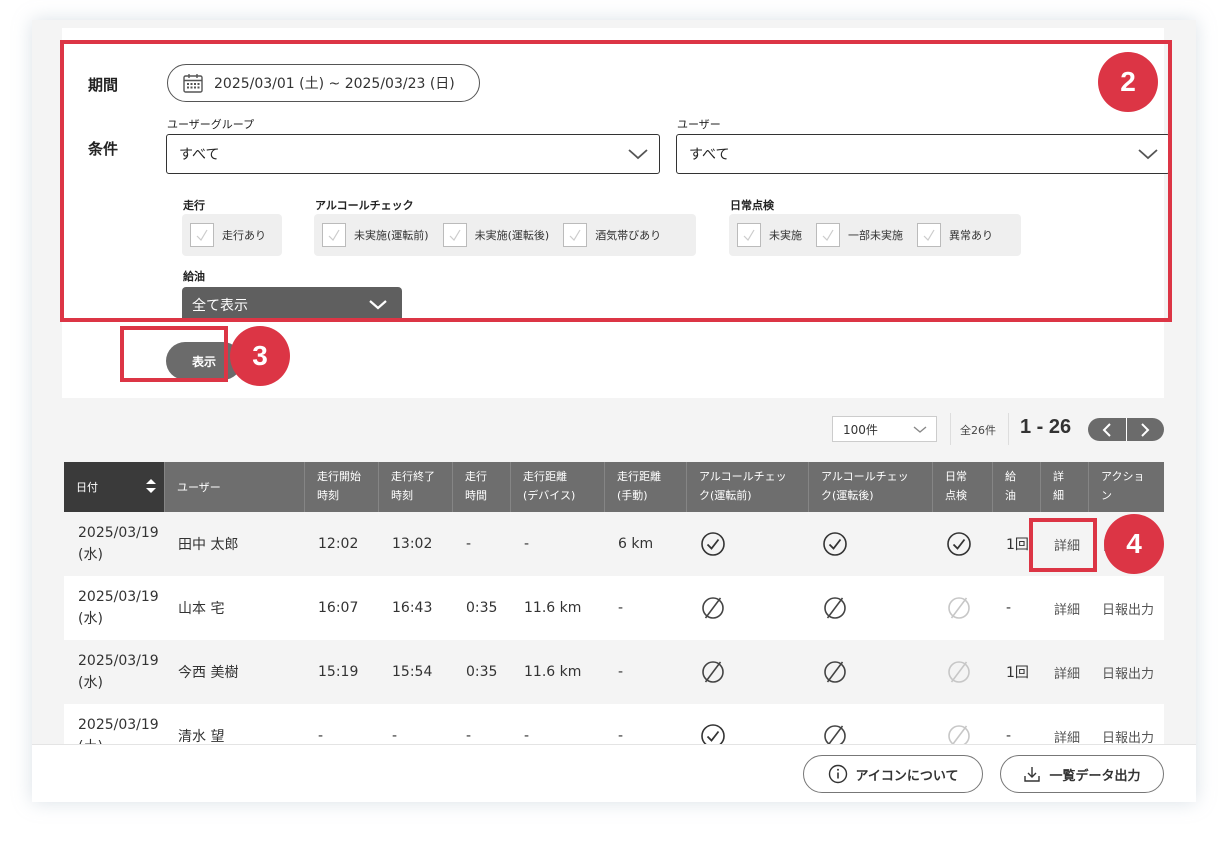 The height and width of the screenshot is (844, 1228). What do you see at coordinates (1016, 487) in the screenshot?
I see `column-header: 給油` at bounding box center [1016, 487].